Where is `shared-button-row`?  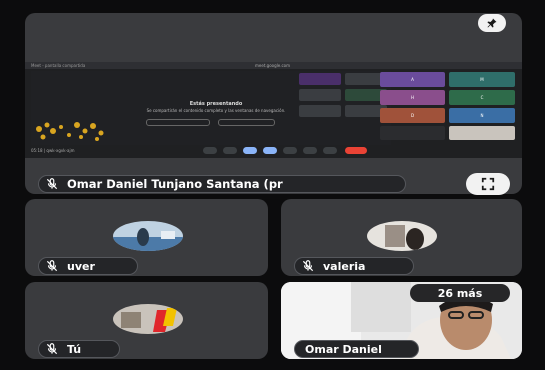 shared-button-row is located at coordinates (216, 122).